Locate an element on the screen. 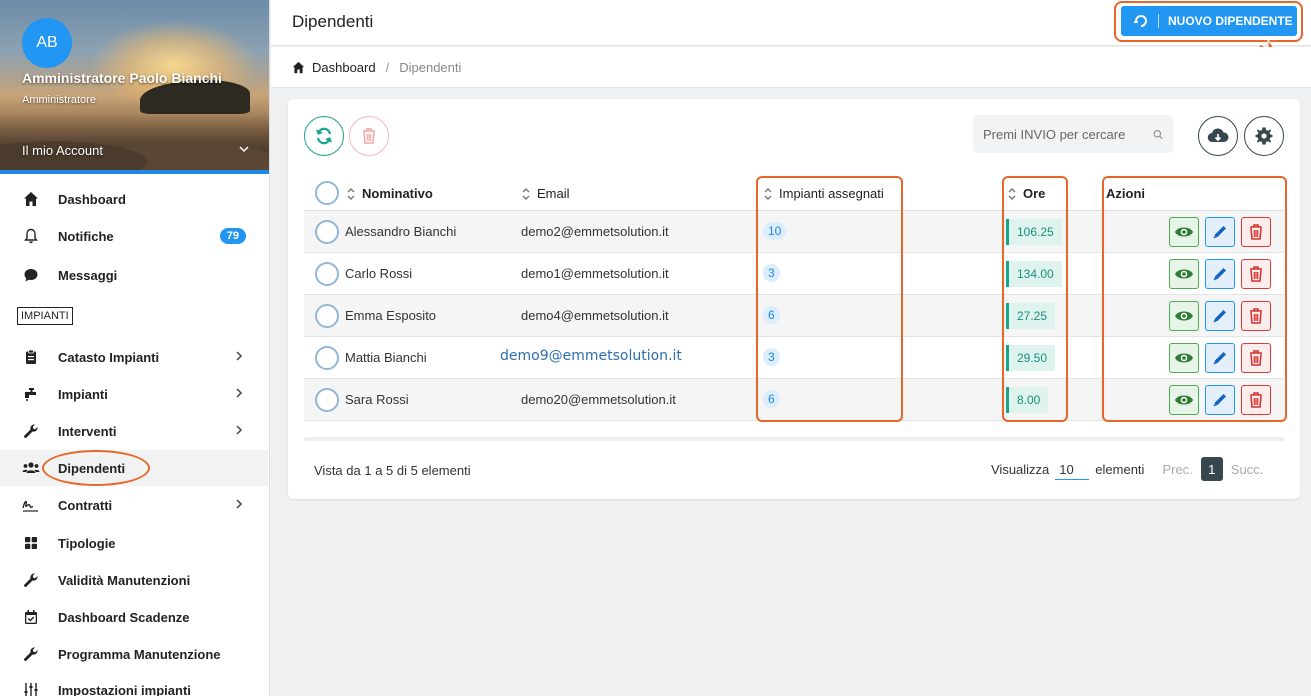 The width and height of the screenshot is (1311, 696). sidebar-item-label: Tipologie is located at coordinates (87, 543).